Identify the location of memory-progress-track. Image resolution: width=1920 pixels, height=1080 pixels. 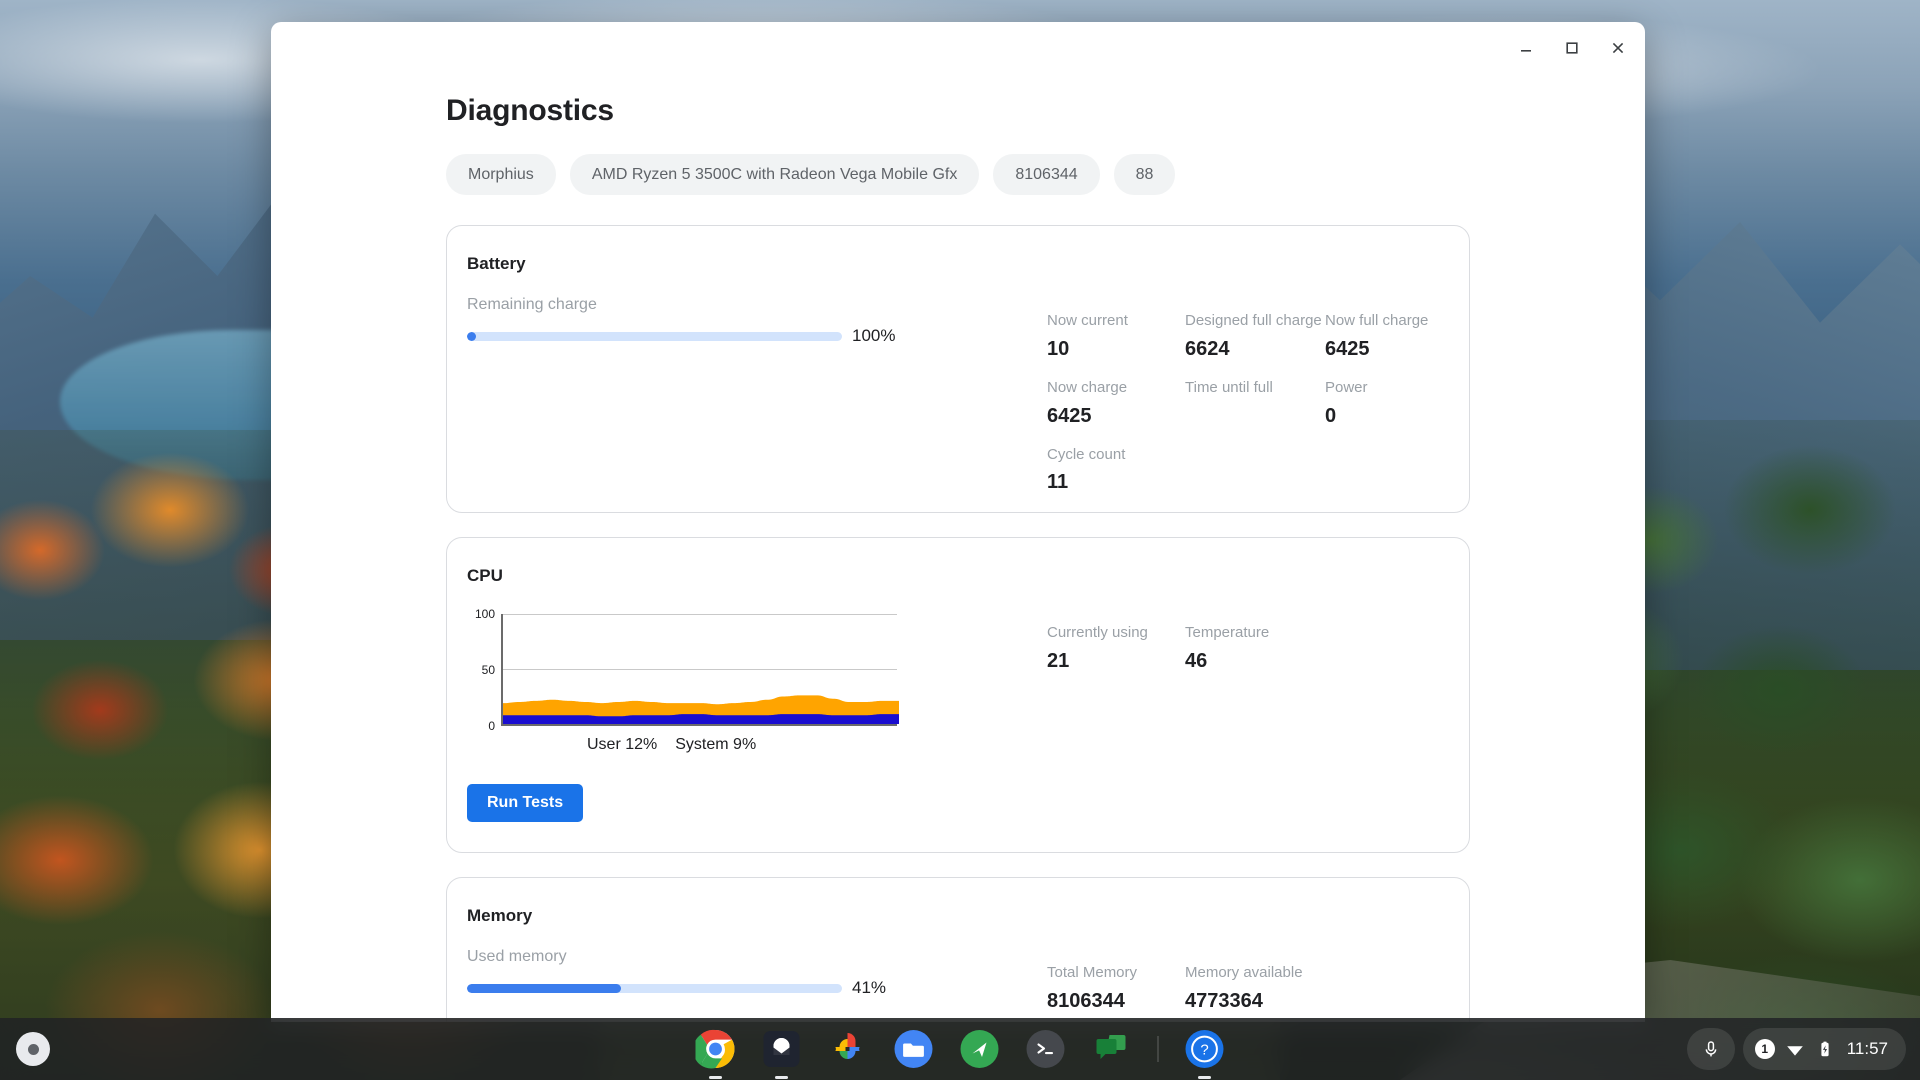
(654, 988).